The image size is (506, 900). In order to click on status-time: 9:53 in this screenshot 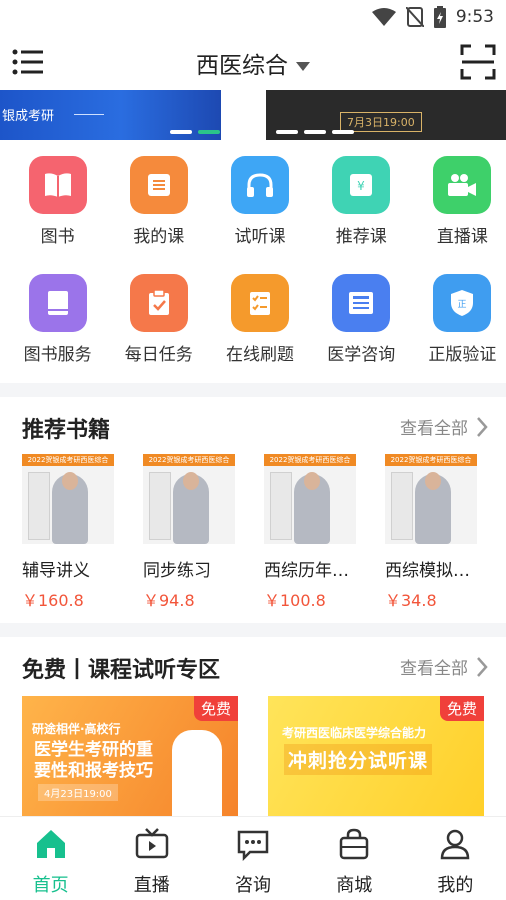, I will do `click(474, 17)`.